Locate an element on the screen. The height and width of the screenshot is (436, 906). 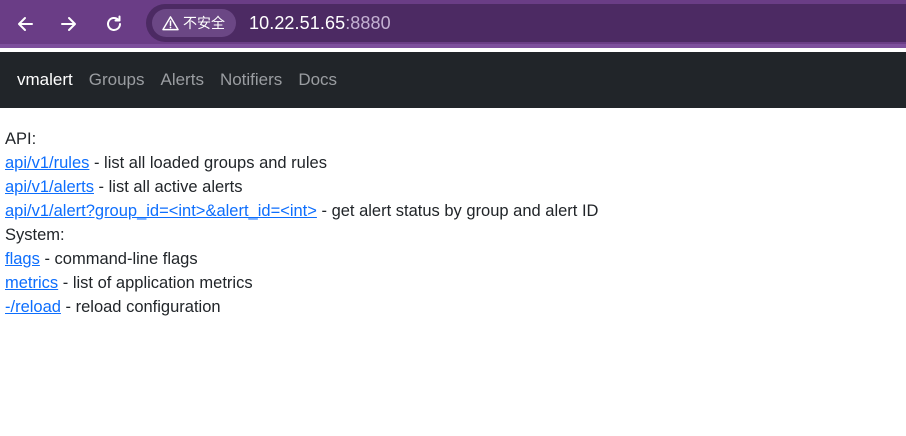
reload-icon is located at coordinates (114, 23).